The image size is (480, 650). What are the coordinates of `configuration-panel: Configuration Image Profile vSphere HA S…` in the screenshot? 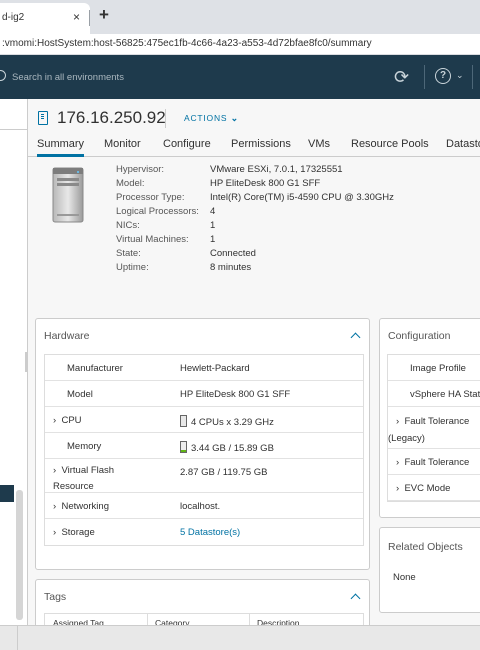 It's located at (429, 418).